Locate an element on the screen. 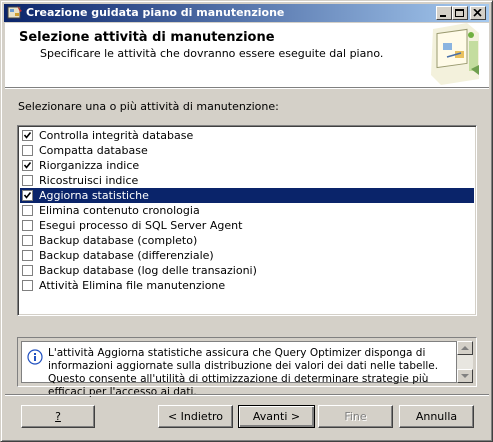 This screenshot has height=442, width=493. task-item: Ricostruisci indice is located at coordinates (247, 180).